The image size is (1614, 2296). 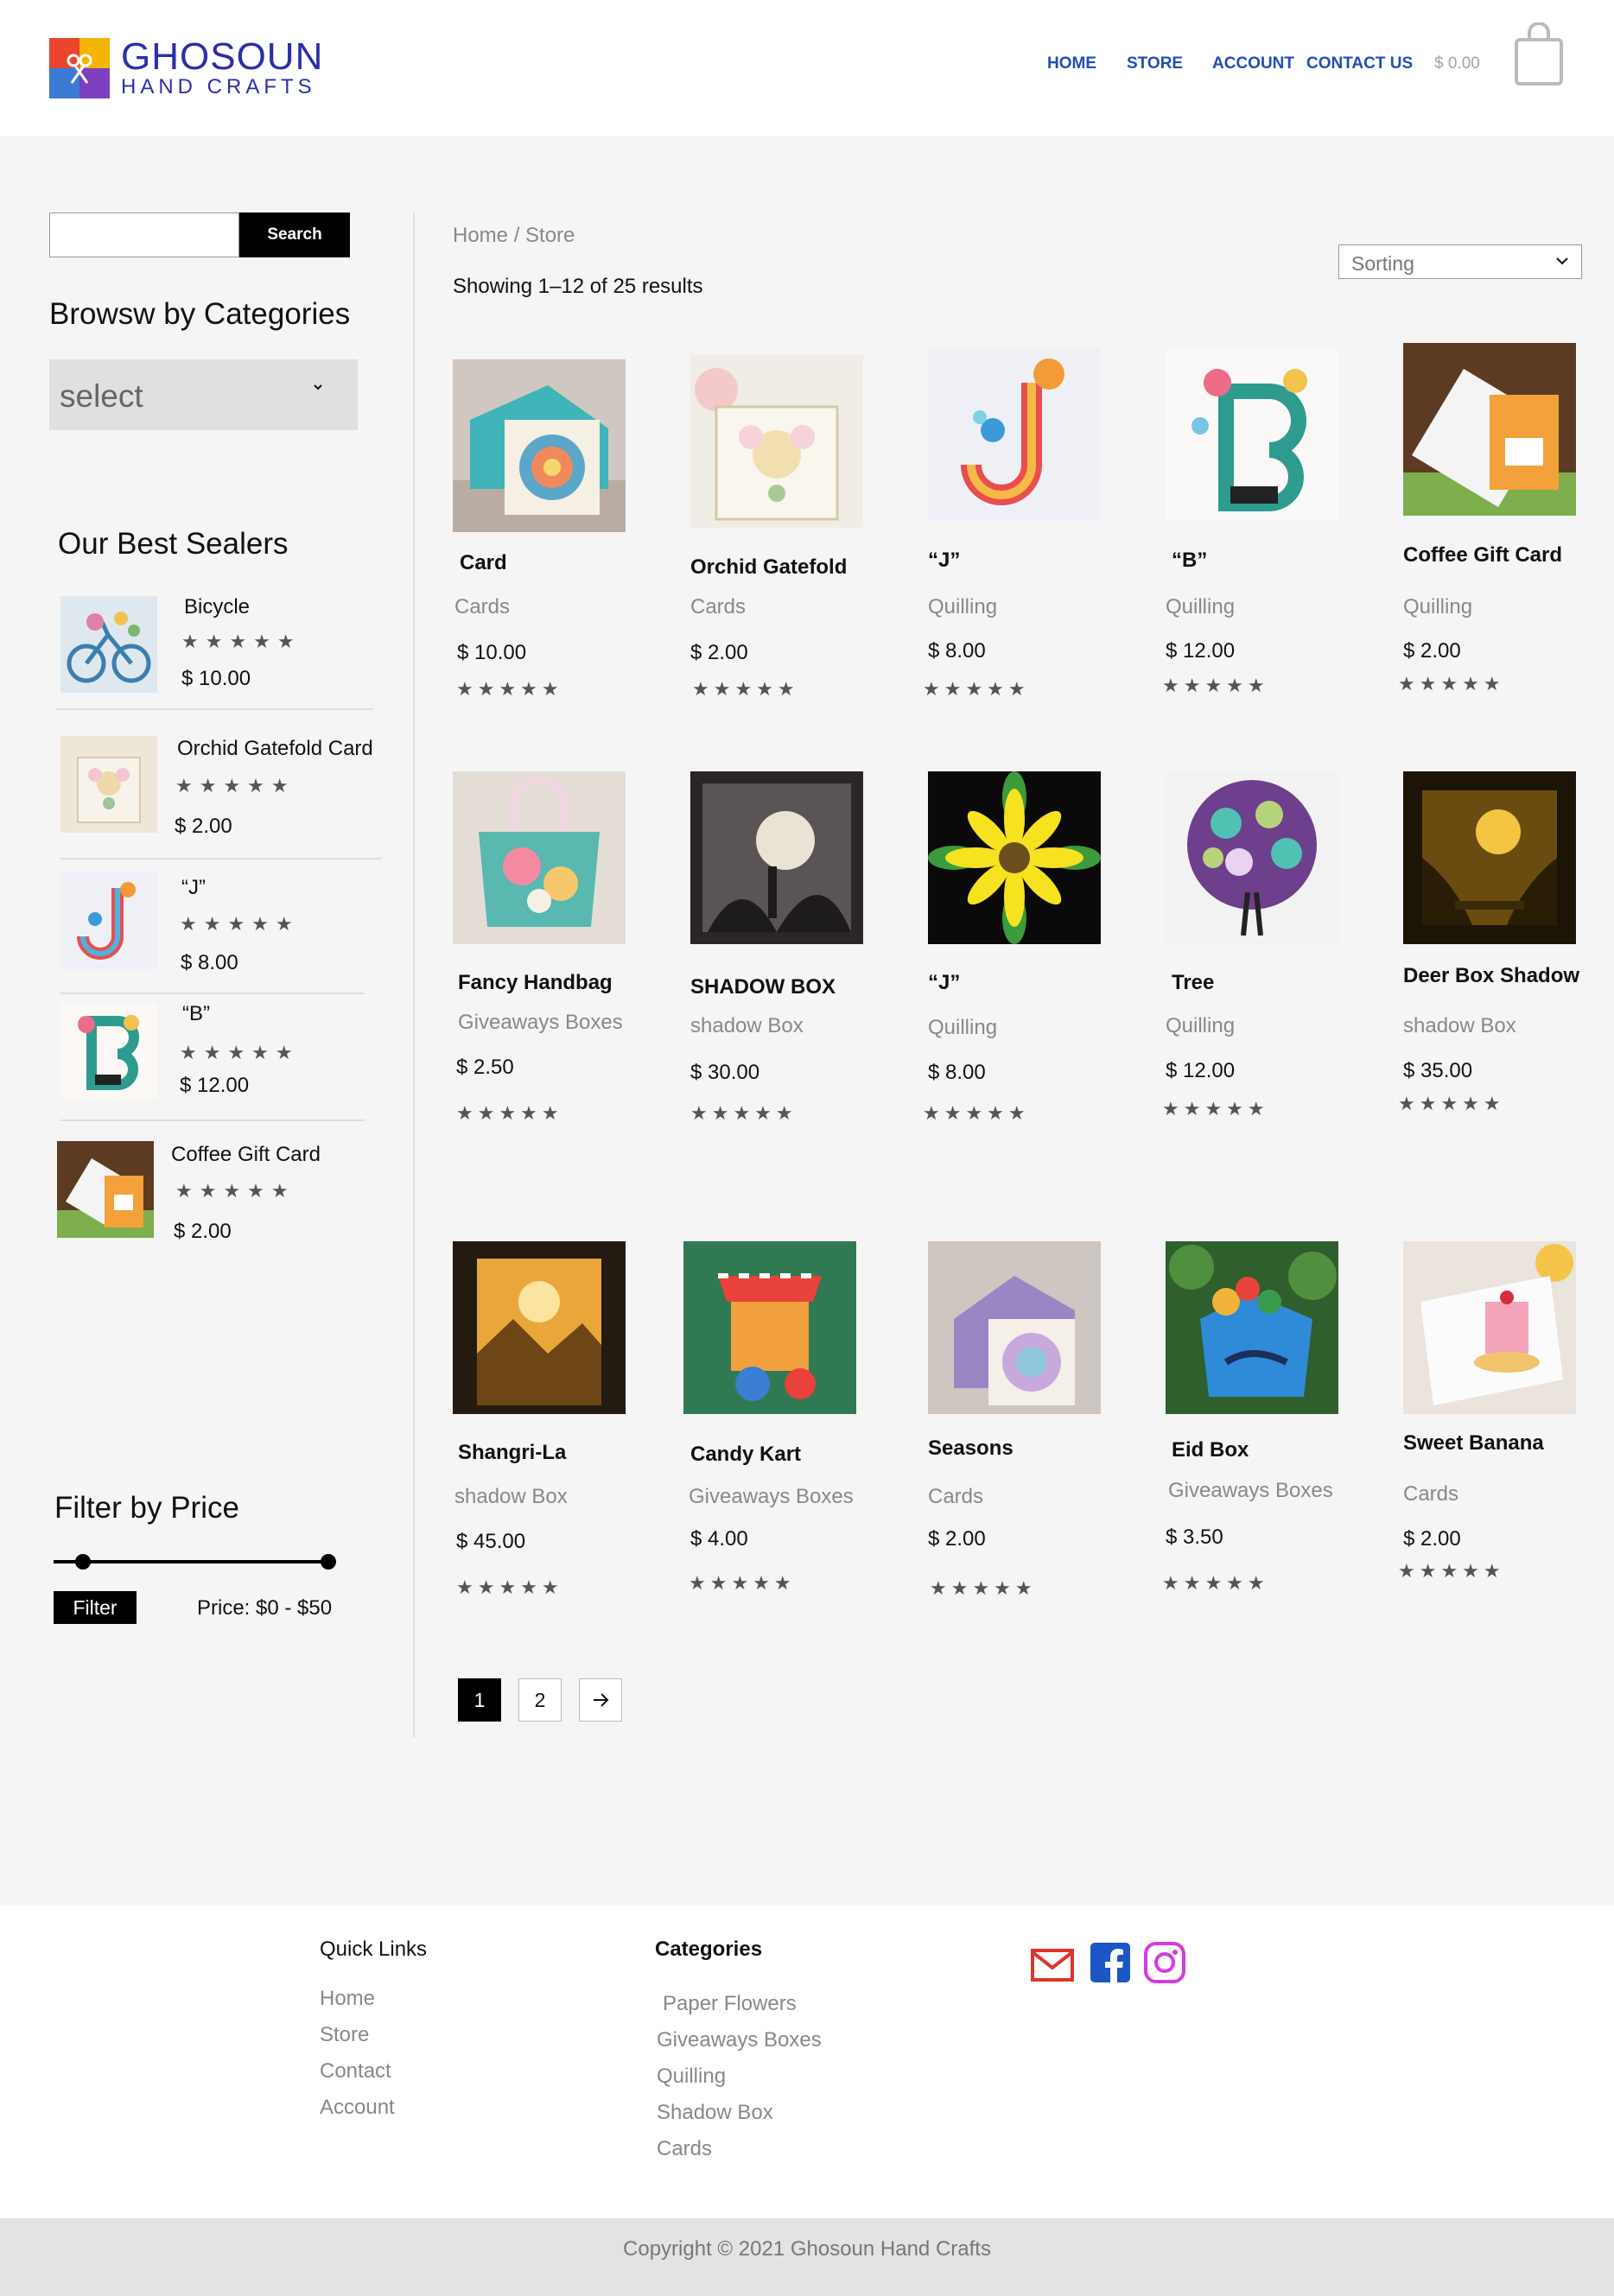 What do you see at coordinates (483, 563) in the screenshot?
I see `product-name: Card` at bounding box center [483, 563].